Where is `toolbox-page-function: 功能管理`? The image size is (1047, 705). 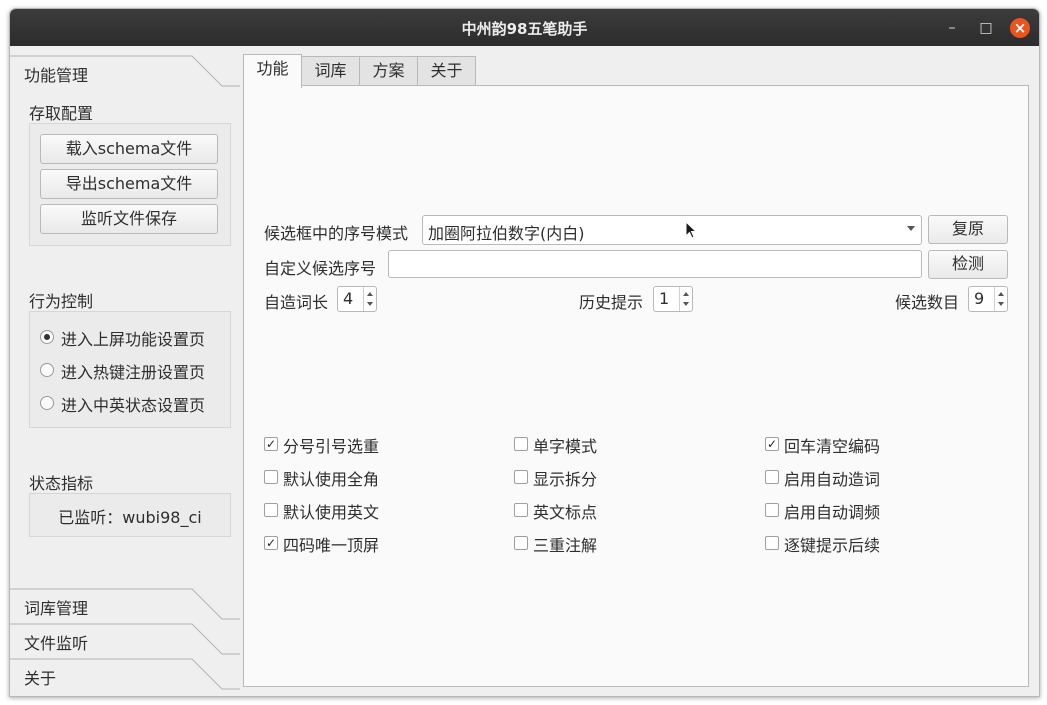 toolbox-page-function: 功能管理 is located at coordinates (125, 72).